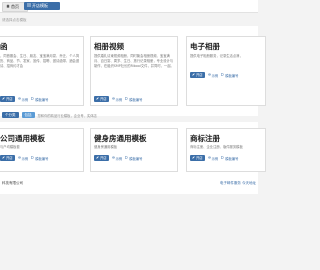 The width and height of the screenshot is (320, 270). What do you see at coordinates (134, 150) in the screenshot?
I see `card-gym-template: 健身房通用模板 健身房通用模板 开店 示例 模板编号` at bounding box center [134, 150].